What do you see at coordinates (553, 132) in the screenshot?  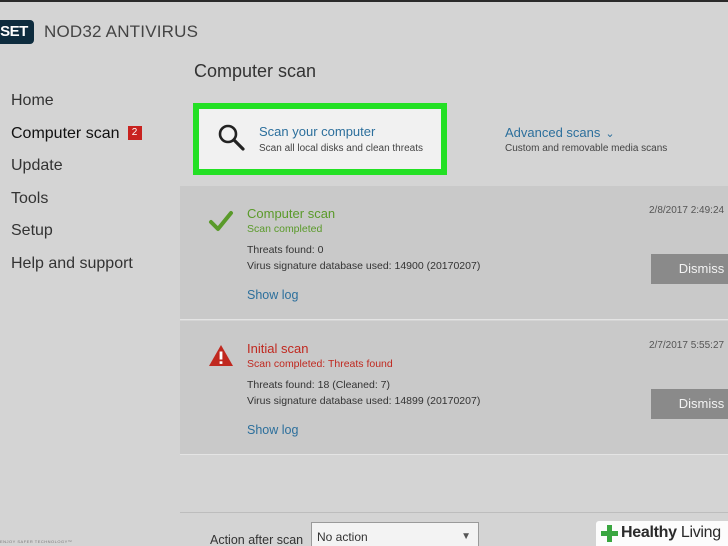 I see `advanced-scans-label: Advanced scans` at bounding box center [553, 132].